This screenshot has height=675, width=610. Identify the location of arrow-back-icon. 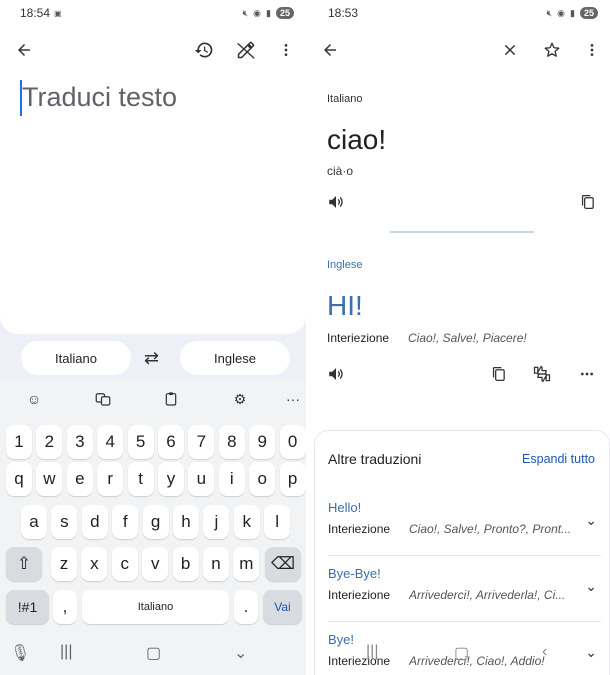
(24, 50).